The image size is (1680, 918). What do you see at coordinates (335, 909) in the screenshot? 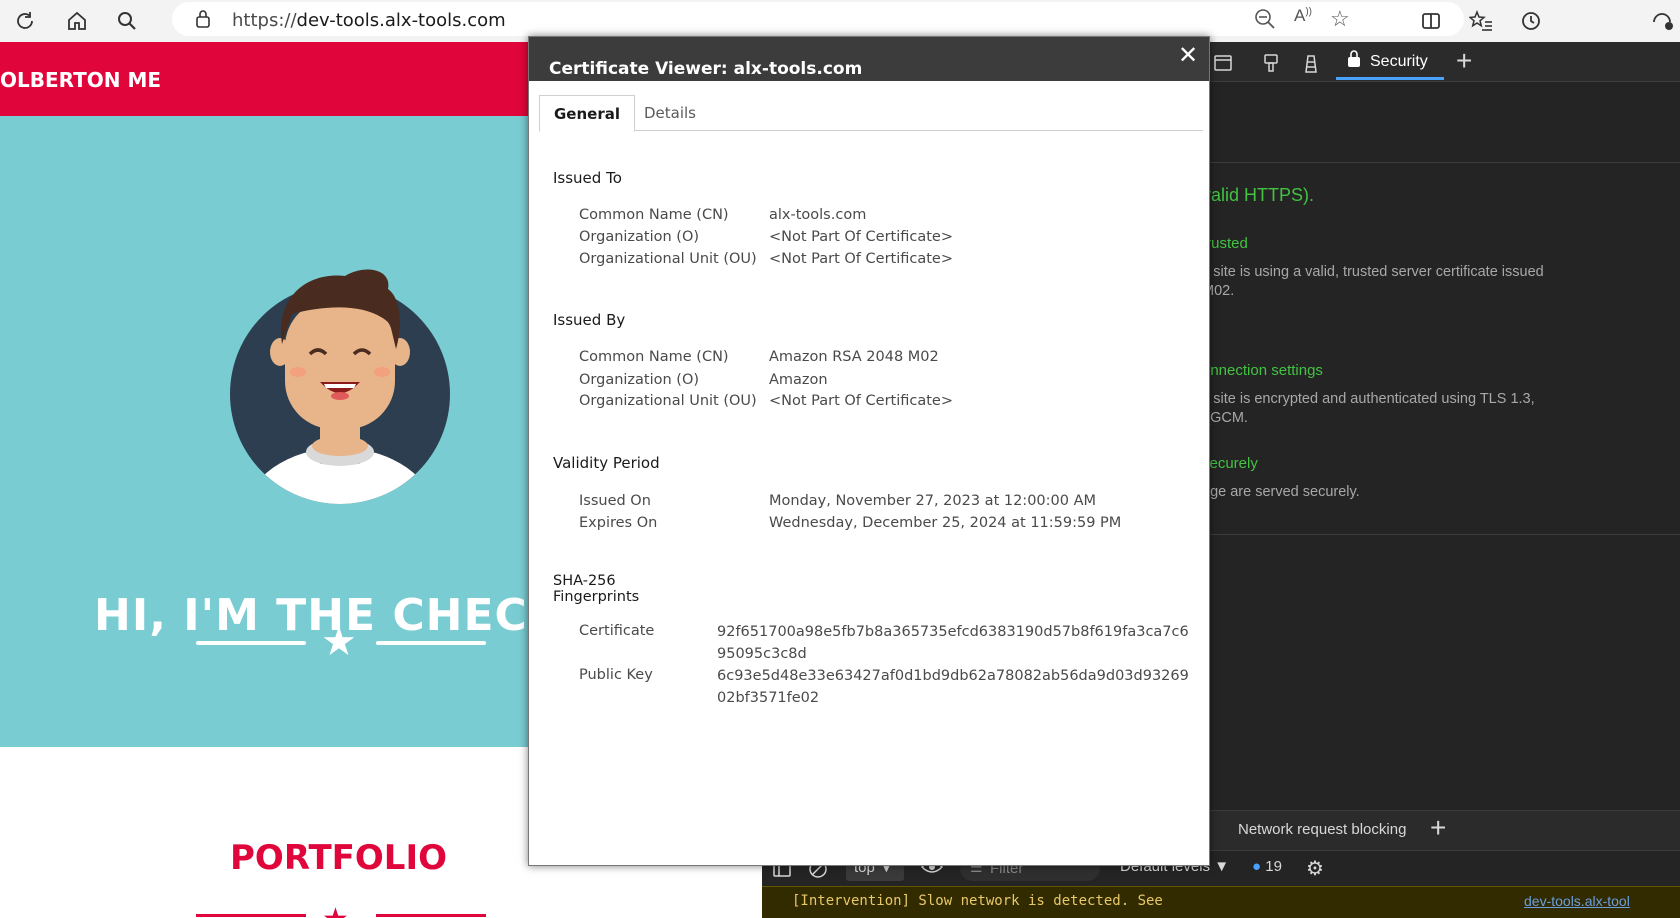
I see `portfolio-star-icon: ★` at bounding box center [335, 909].